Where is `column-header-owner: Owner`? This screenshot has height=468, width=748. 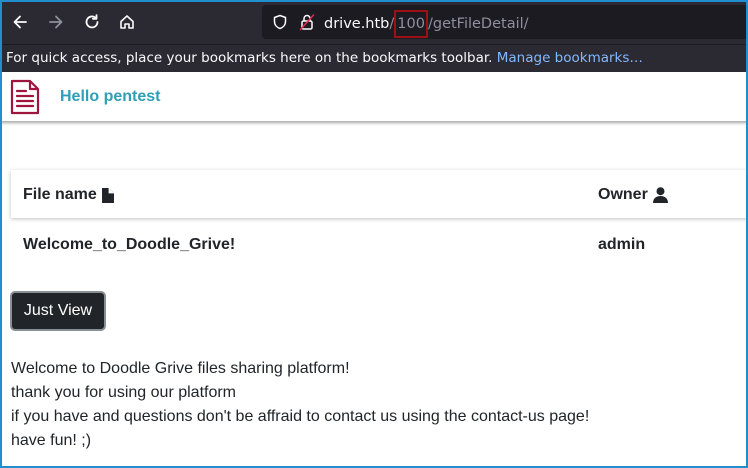
column-header-owner: Owner is located at coordinates (633, 195).